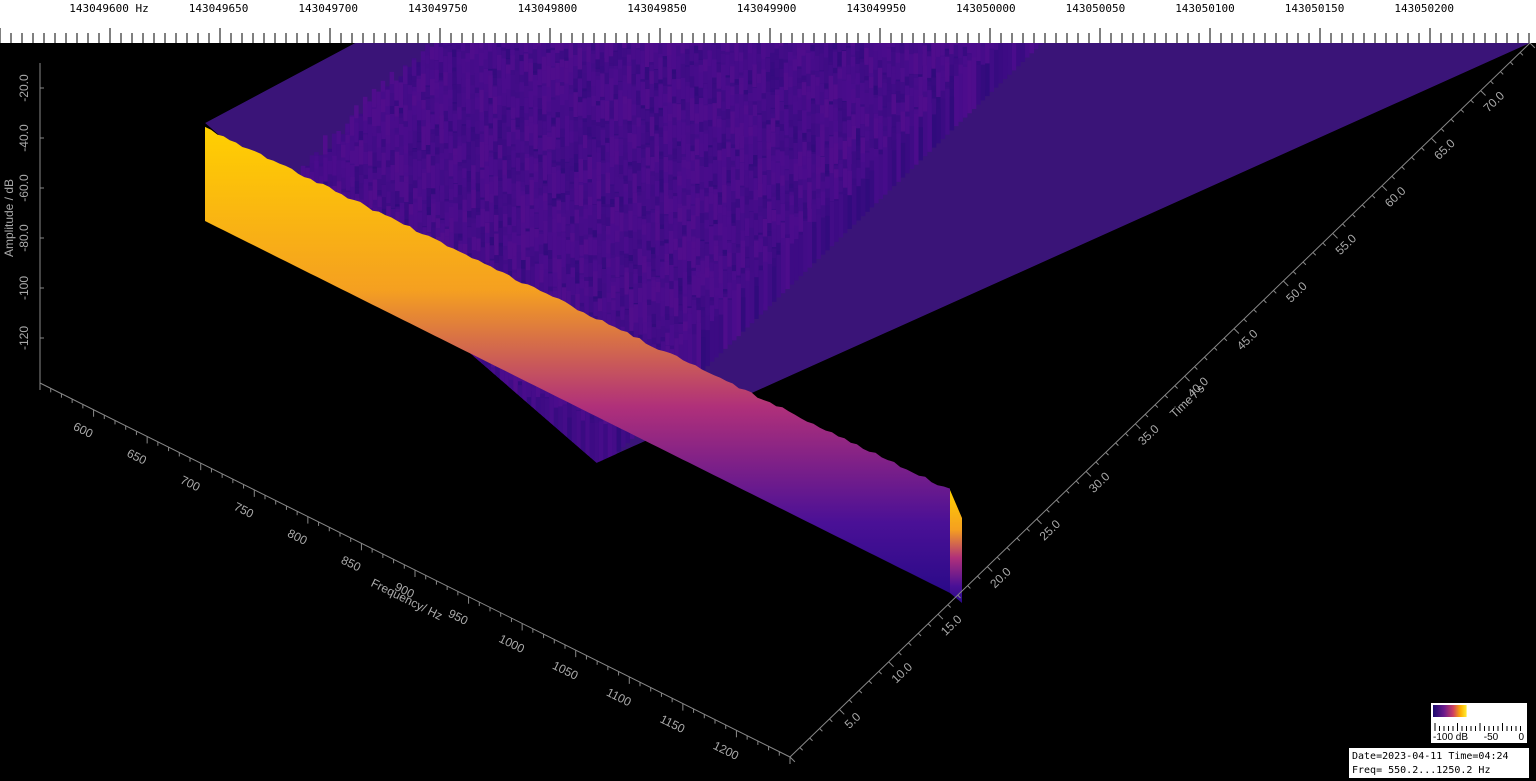  What do you see at coordinates (767, 8) in the screenshot?
I see `top-tick-label: 143049900` at bounding box center [767, 8].